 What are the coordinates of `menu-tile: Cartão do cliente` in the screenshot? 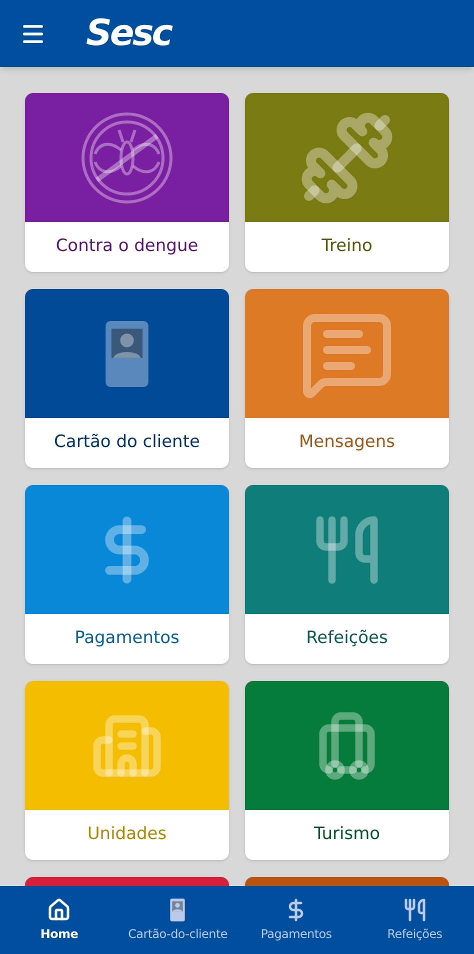 It's located at (127, 378).